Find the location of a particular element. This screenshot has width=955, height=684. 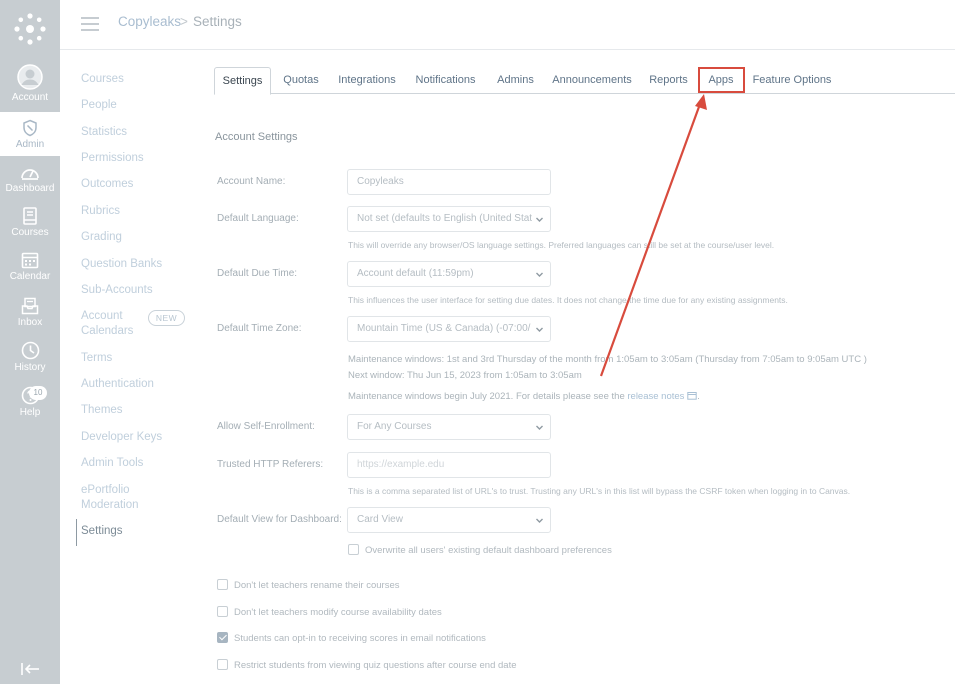

tab-reports: Reports is located at coordinates (668, 80).